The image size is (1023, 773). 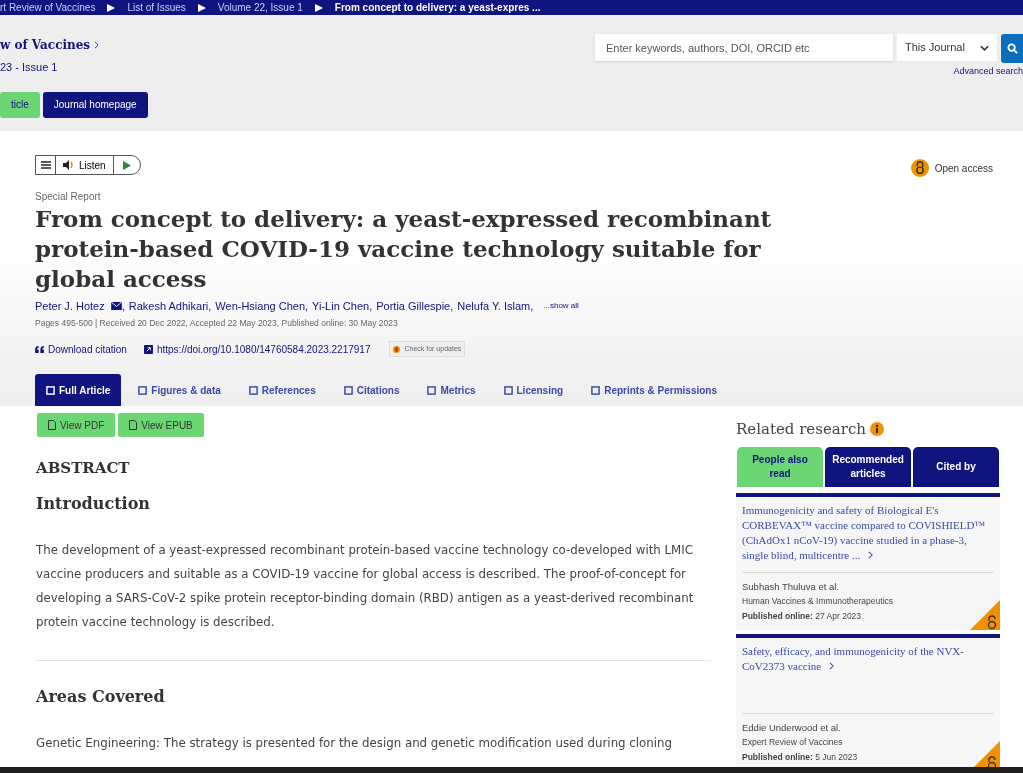 I want to click on author-link: Portia Gillespie, so click(x=413, y=306).